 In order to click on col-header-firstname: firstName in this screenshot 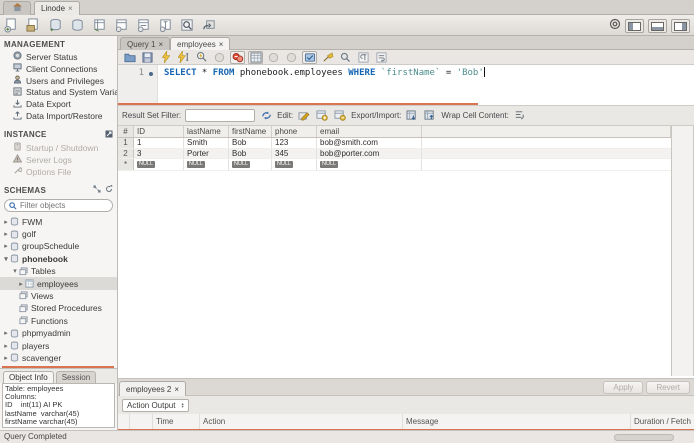, I will do `click(250, 131)`.